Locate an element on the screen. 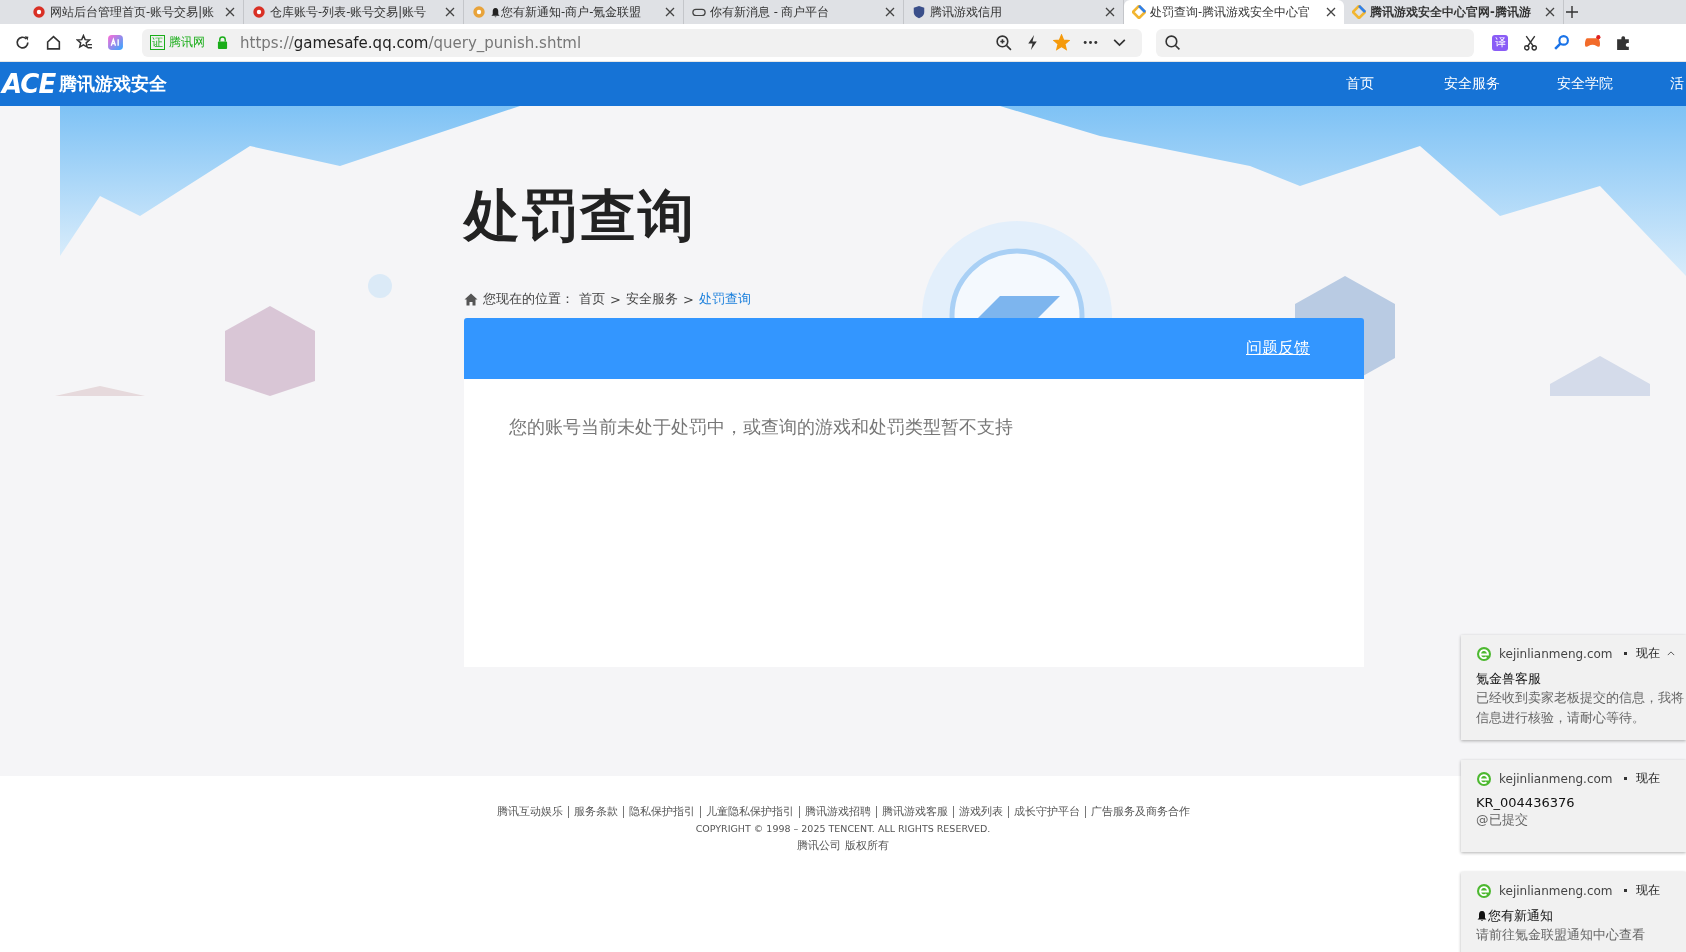 Image resolution: width=1686 pixels, height=952 pixels. footer-link: 腾讯游戏招聘 is located at coordinates (837, 811).